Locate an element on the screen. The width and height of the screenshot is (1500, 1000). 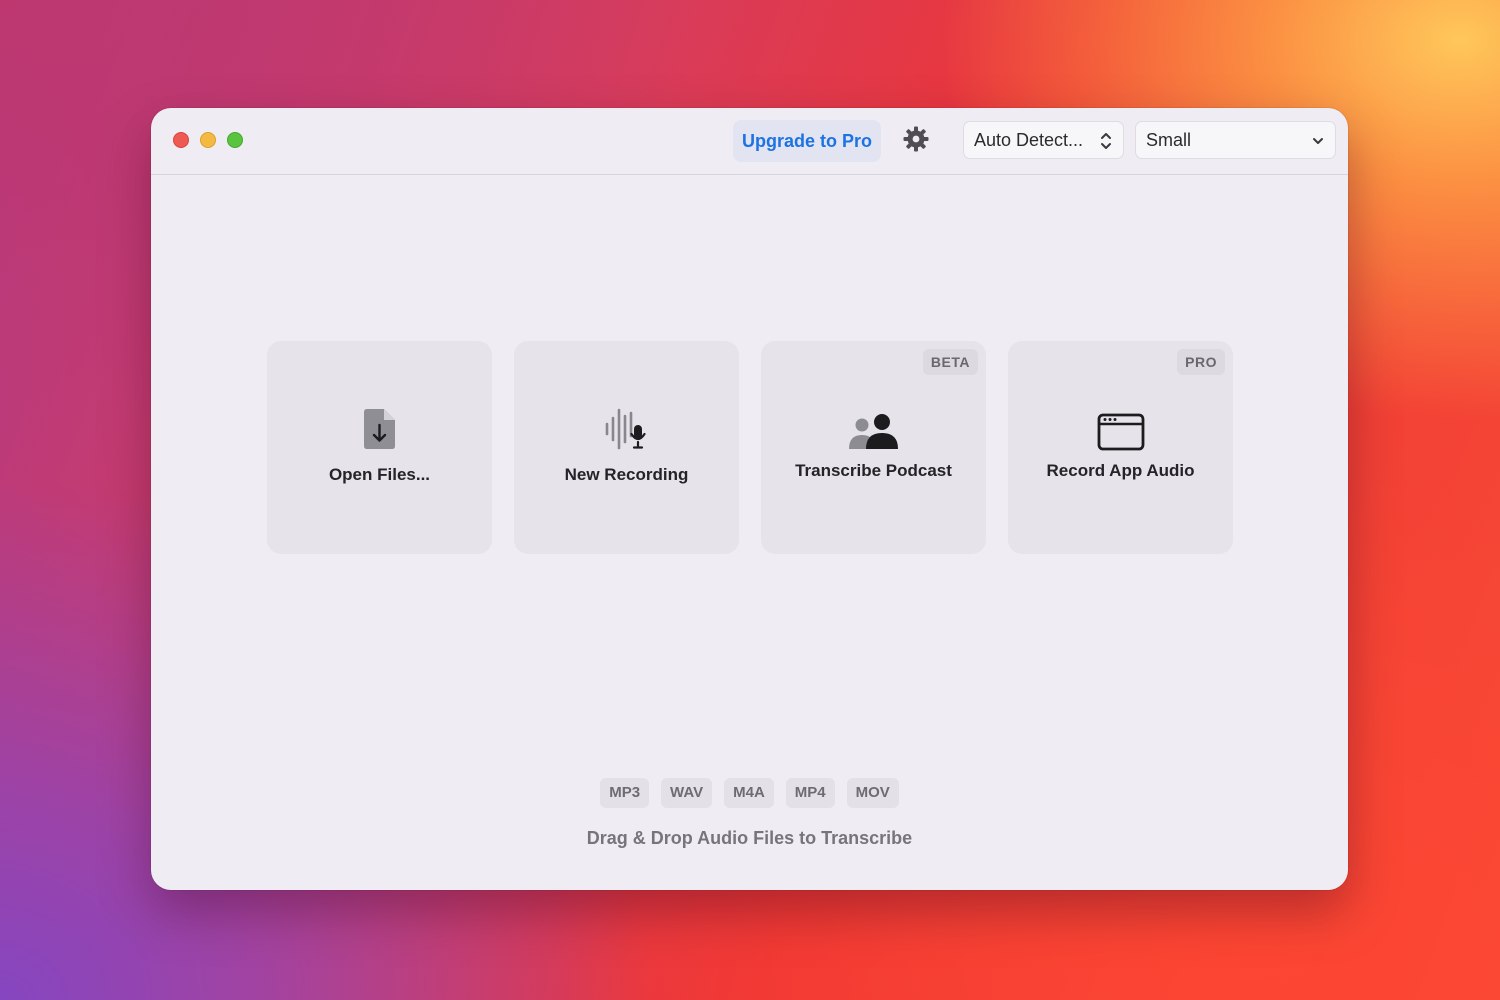
record-app-audio-card: PRO Record App Audio is located at coordinates (1120, 447).